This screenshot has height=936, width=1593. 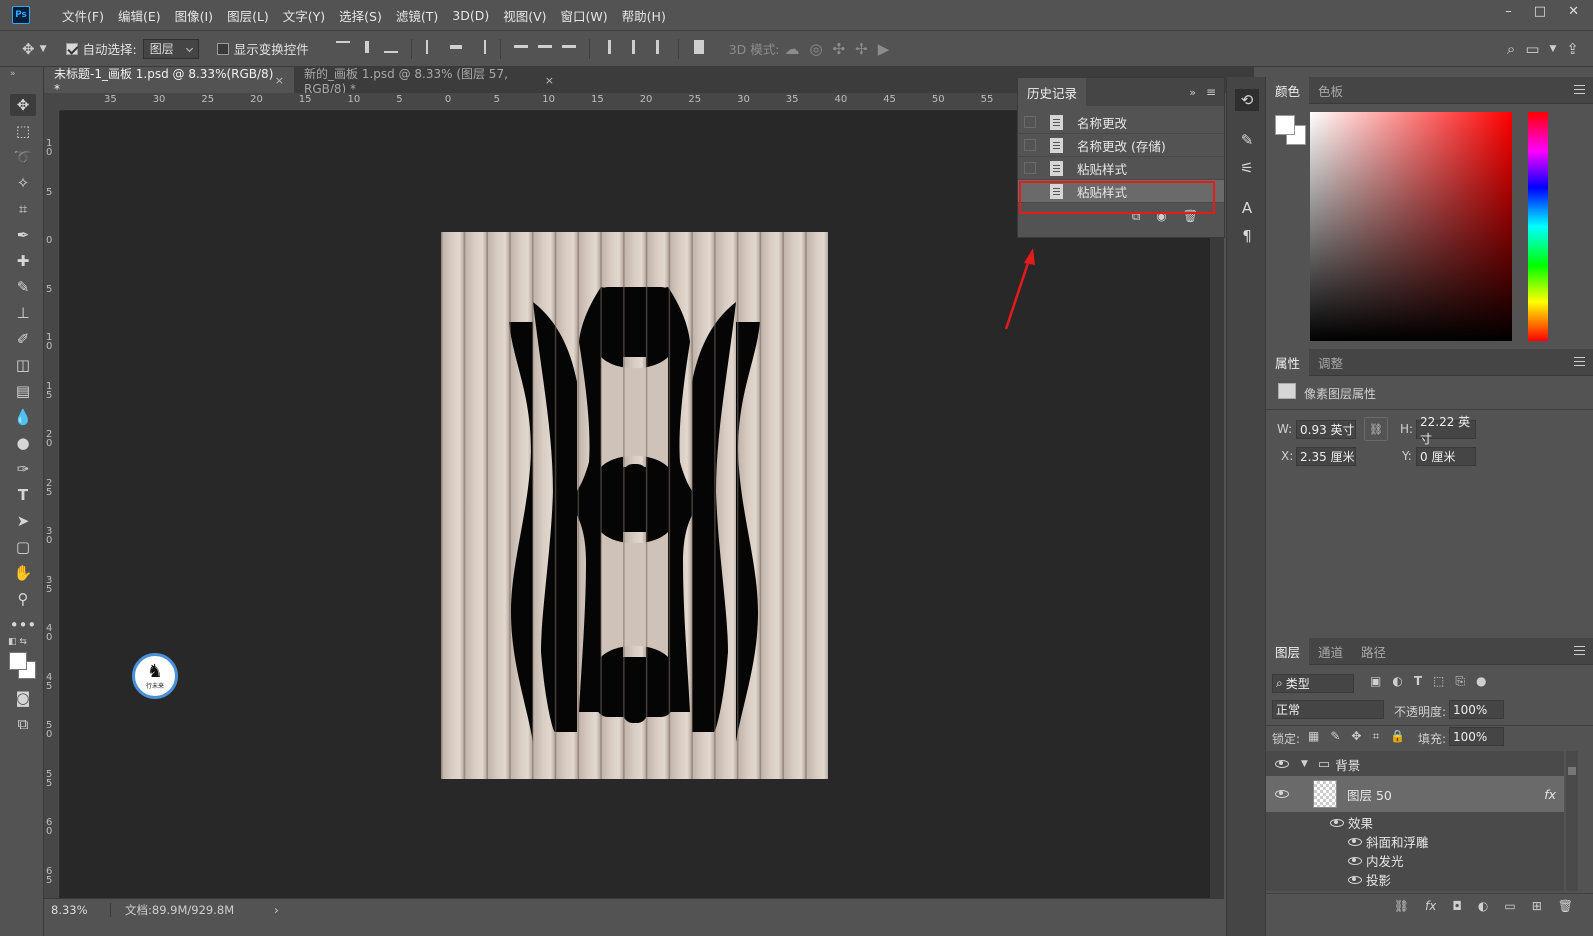 I want to click on menu-window: 窗口(W), so click(x=584, y=15).